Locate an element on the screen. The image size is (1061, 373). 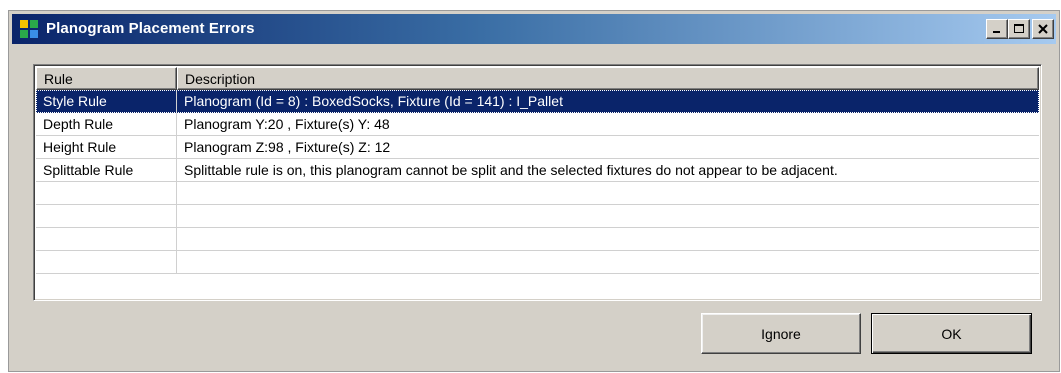
ignore-button: Ignore is located at coordinates (781, 333).